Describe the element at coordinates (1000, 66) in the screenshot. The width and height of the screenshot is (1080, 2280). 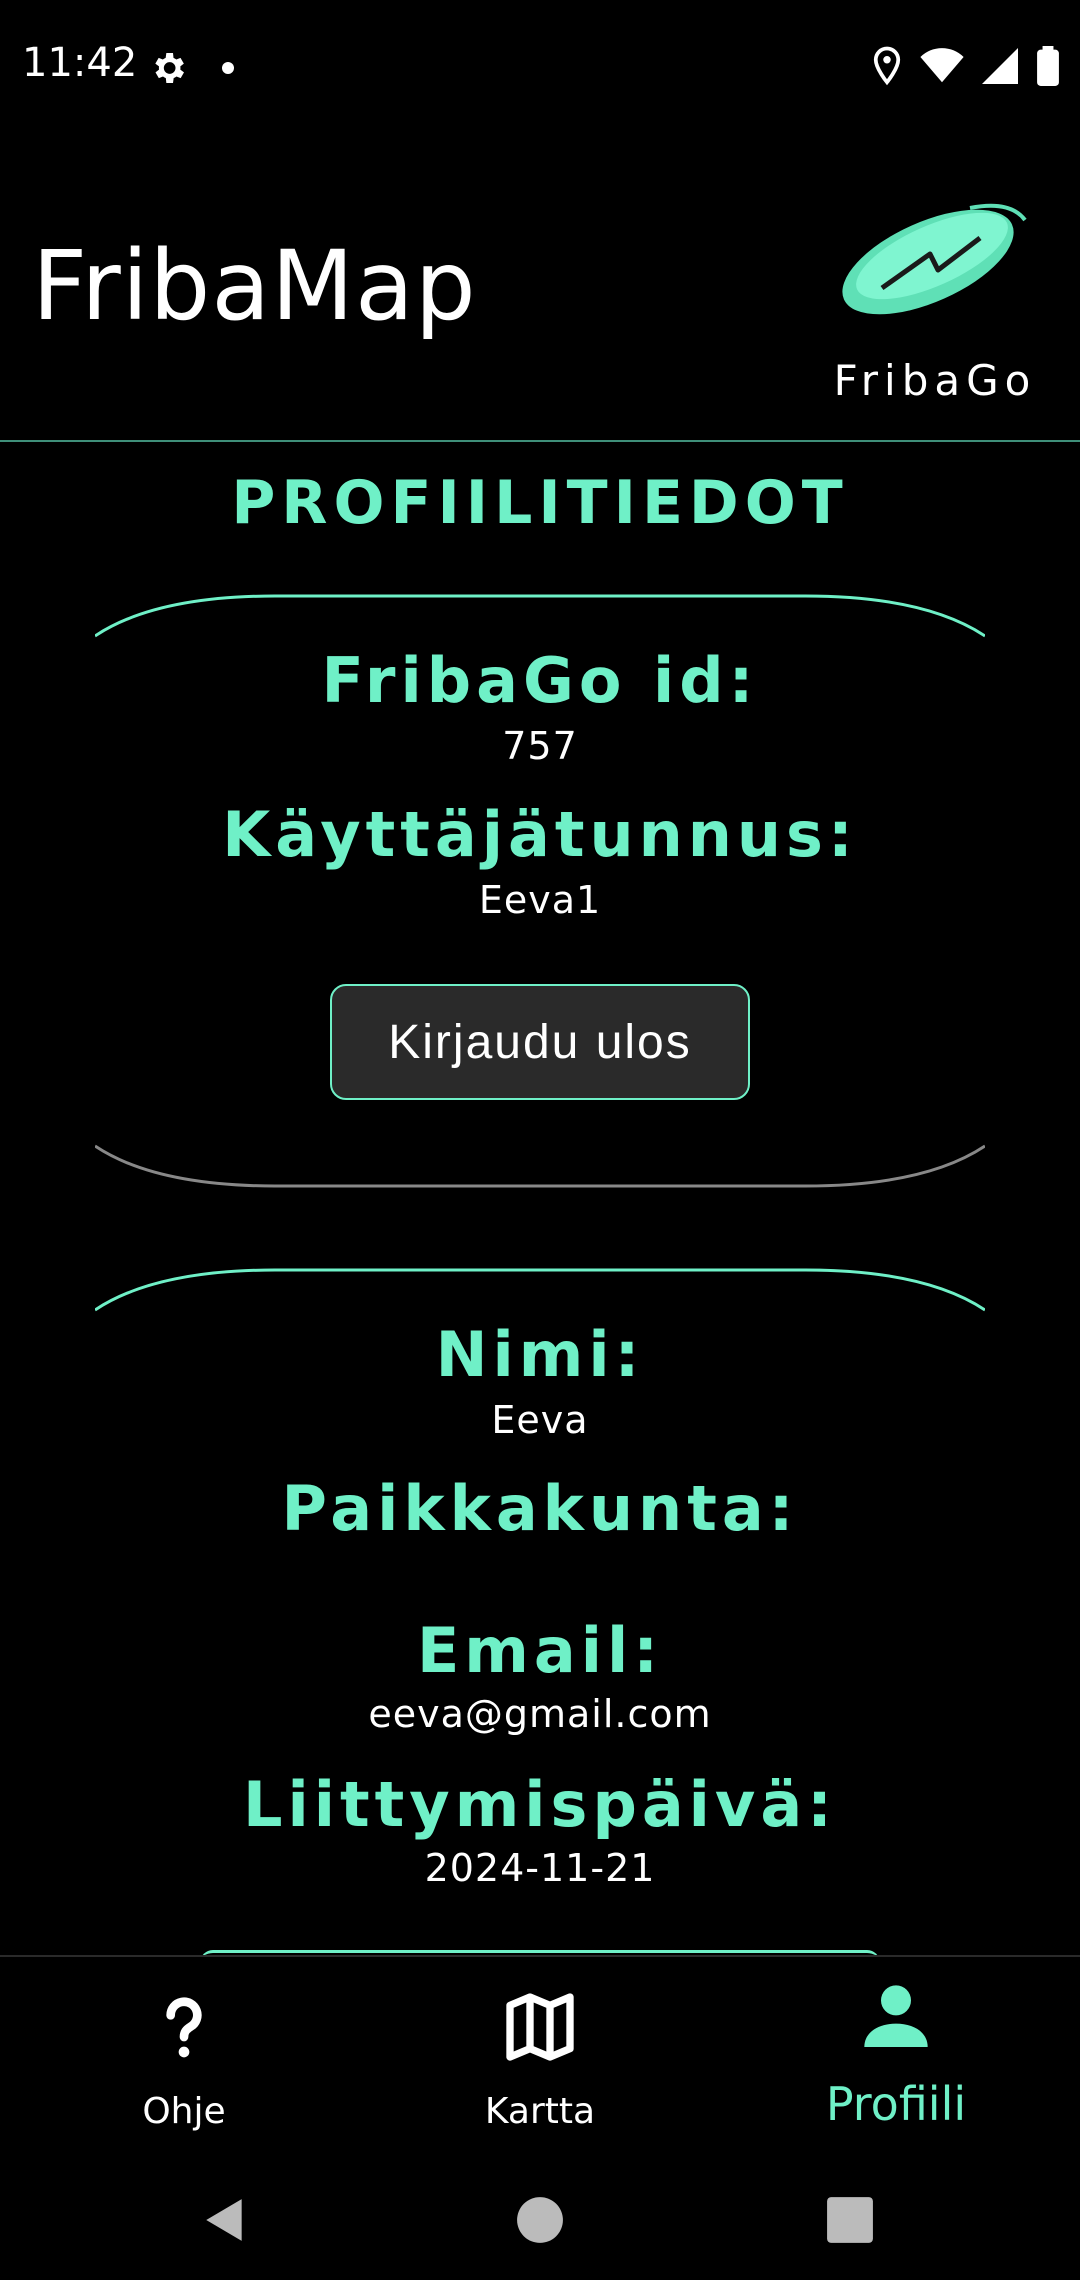
I see `signal-icon` at that location.